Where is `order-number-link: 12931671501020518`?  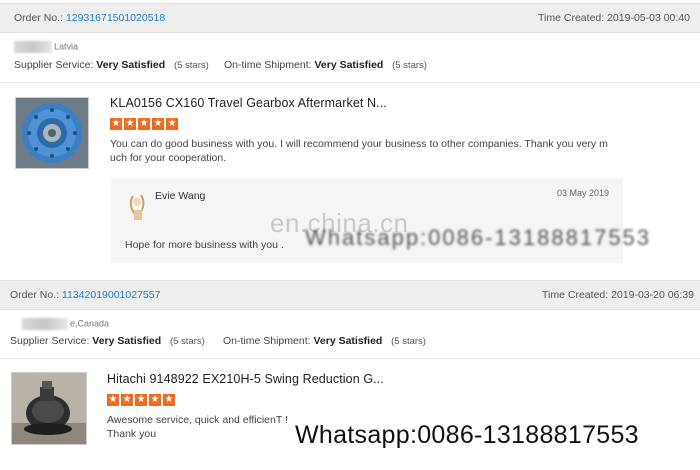 order-number-link: 12931671501020518 is located at coordinates (115, 18).